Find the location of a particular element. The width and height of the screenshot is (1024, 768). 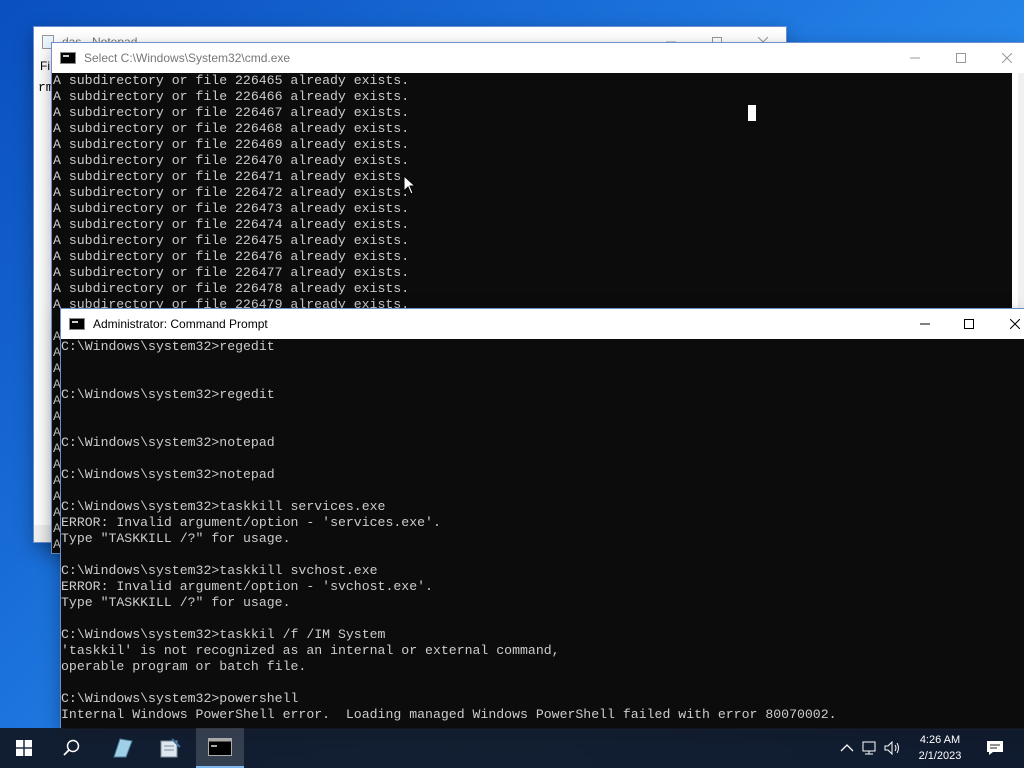

admin-cmd-titlebar: Administrator: Command Prompt is located at coordinates (542, 324).